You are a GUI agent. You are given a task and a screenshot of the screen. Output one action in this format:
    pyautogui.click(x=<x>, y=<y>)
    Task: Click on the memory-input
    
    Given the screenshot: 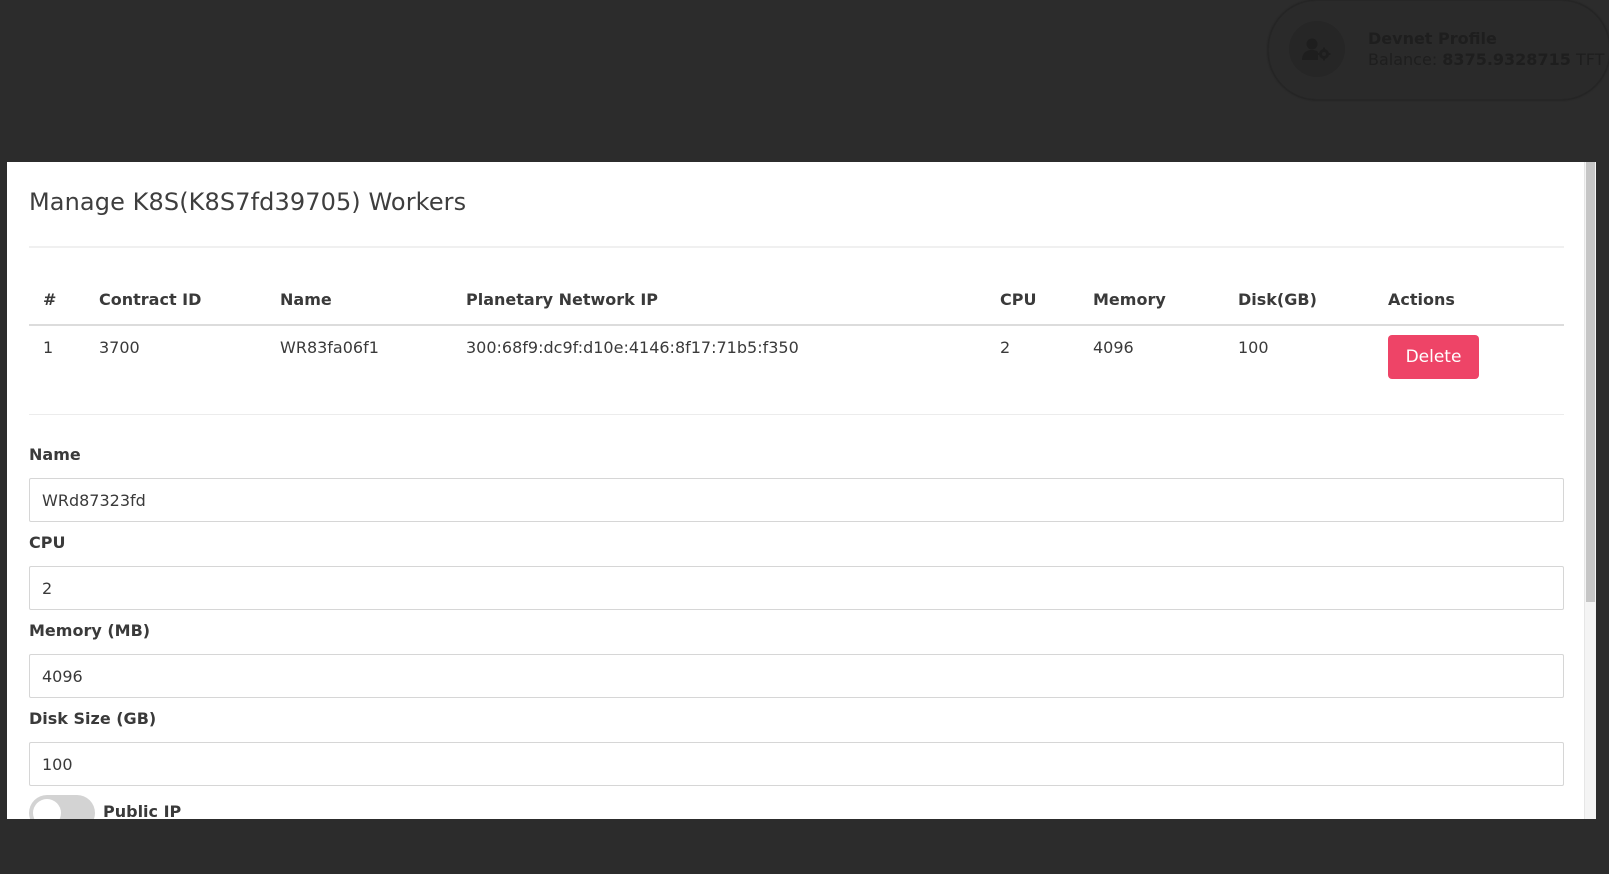 What is the action you would take?
    pyautogui.click(x=796, y=676)
    